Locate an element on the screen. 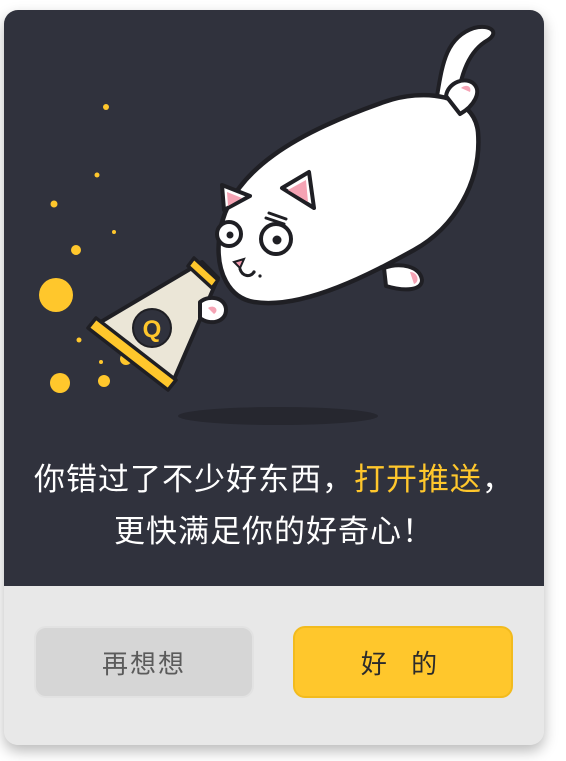 The height and width of the screenshot is (761, 566). megaphone-icon: Q is located at coordinates (153, 324).